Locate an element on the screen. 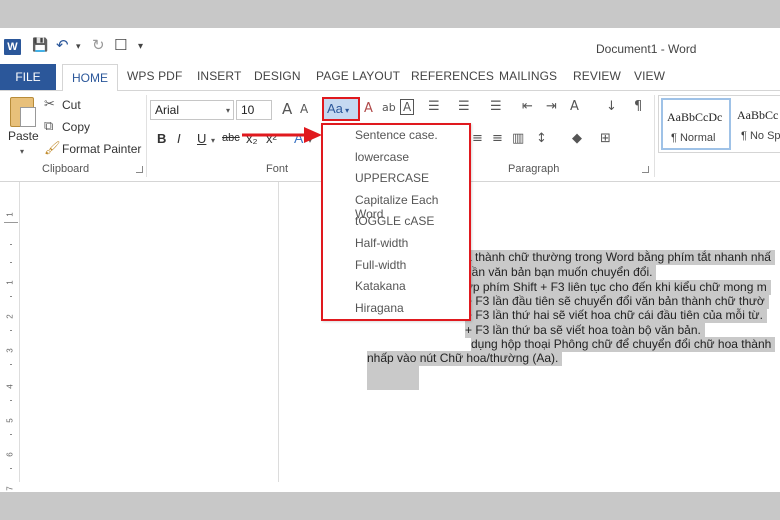 The image size is (780, 520). ruler-number: 7 is located at coordinates (10, 488).